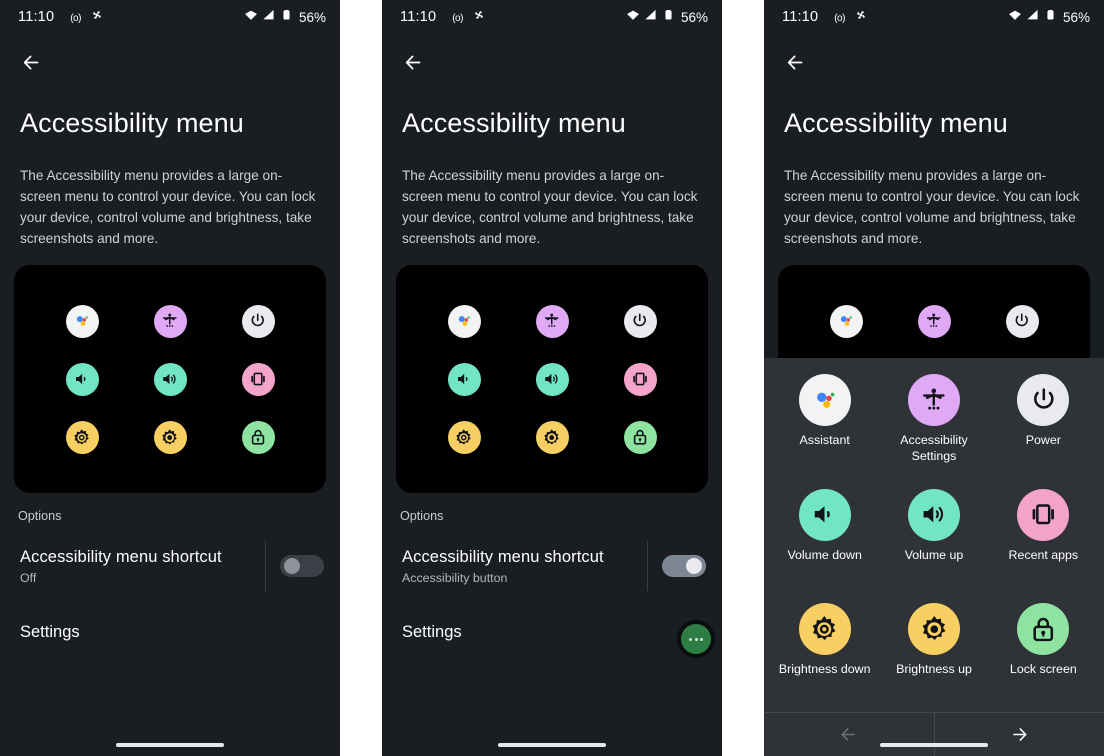 The width and height of the screenshot is (1104, 756). I want to click on menu-item-brightness-down: Brightness down, so click(824, 652).